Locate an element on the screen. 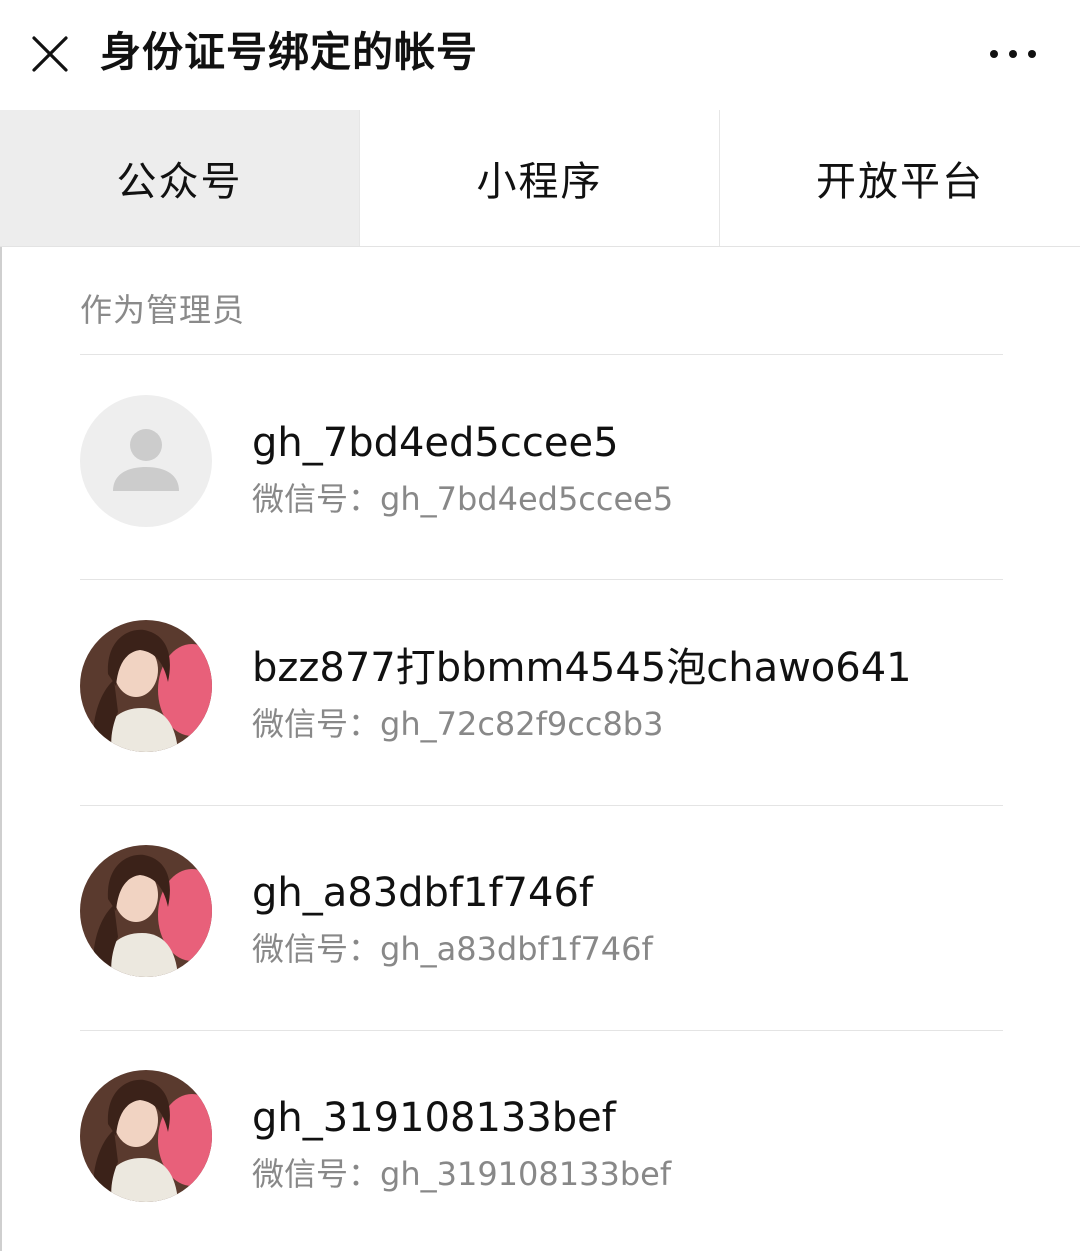 Image resolution: width=1080 pixels, height=1255 pixels. more-options-button is located at coordinates (1013, 54).